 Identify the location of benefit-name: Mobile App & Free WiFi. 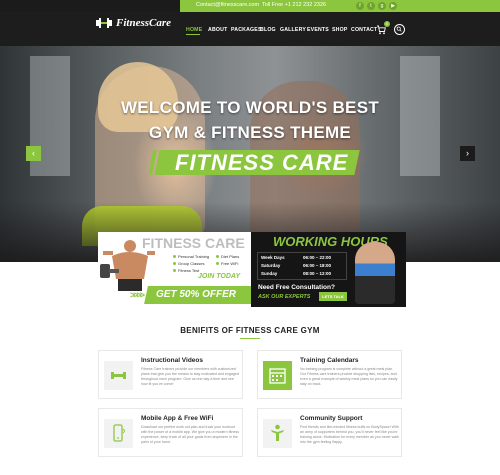
(177, 418).